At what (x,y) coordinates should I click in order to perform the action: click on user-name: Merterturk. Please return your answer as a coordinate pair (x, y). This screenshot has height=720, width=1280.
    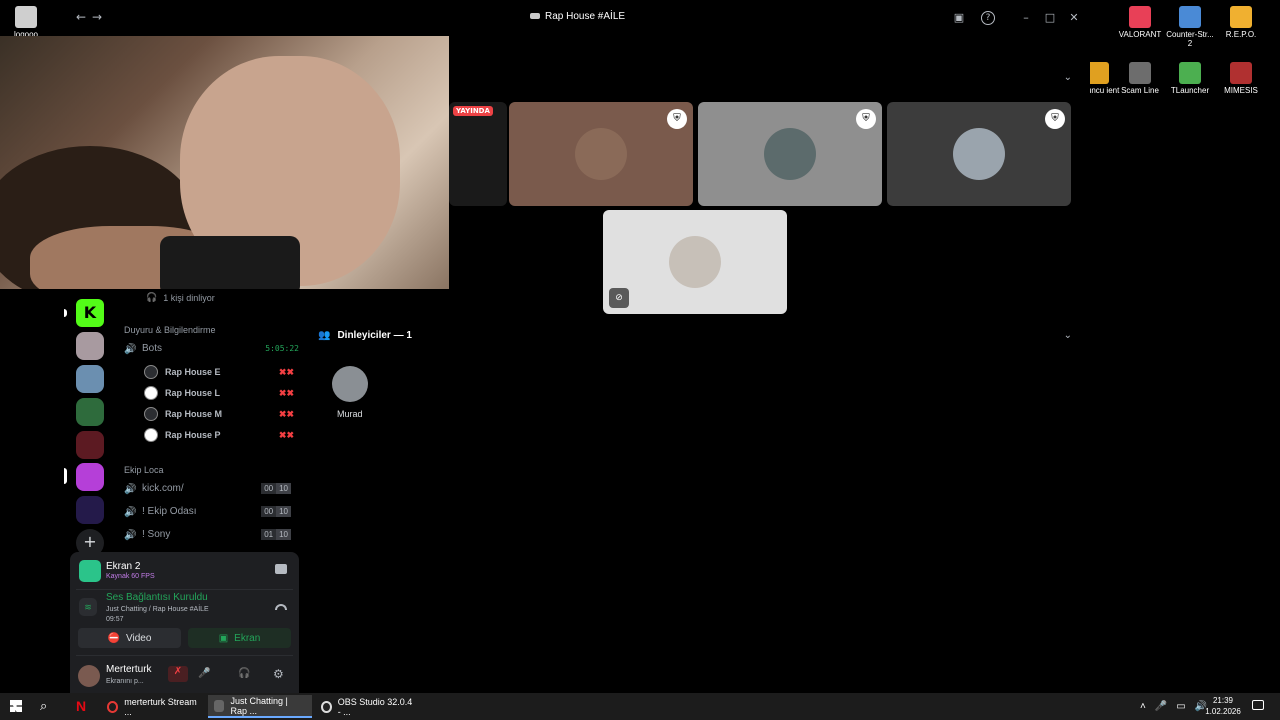
    Looking at the image, I should click on (129, 669).